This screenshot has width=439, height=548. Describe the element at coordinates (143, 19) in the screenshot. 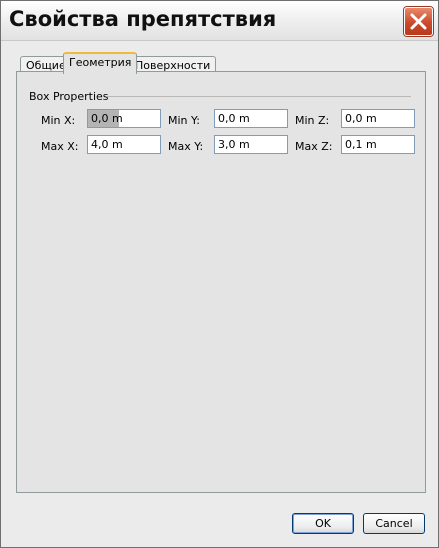

I see `window-title: Свойства препятствия` at that location.